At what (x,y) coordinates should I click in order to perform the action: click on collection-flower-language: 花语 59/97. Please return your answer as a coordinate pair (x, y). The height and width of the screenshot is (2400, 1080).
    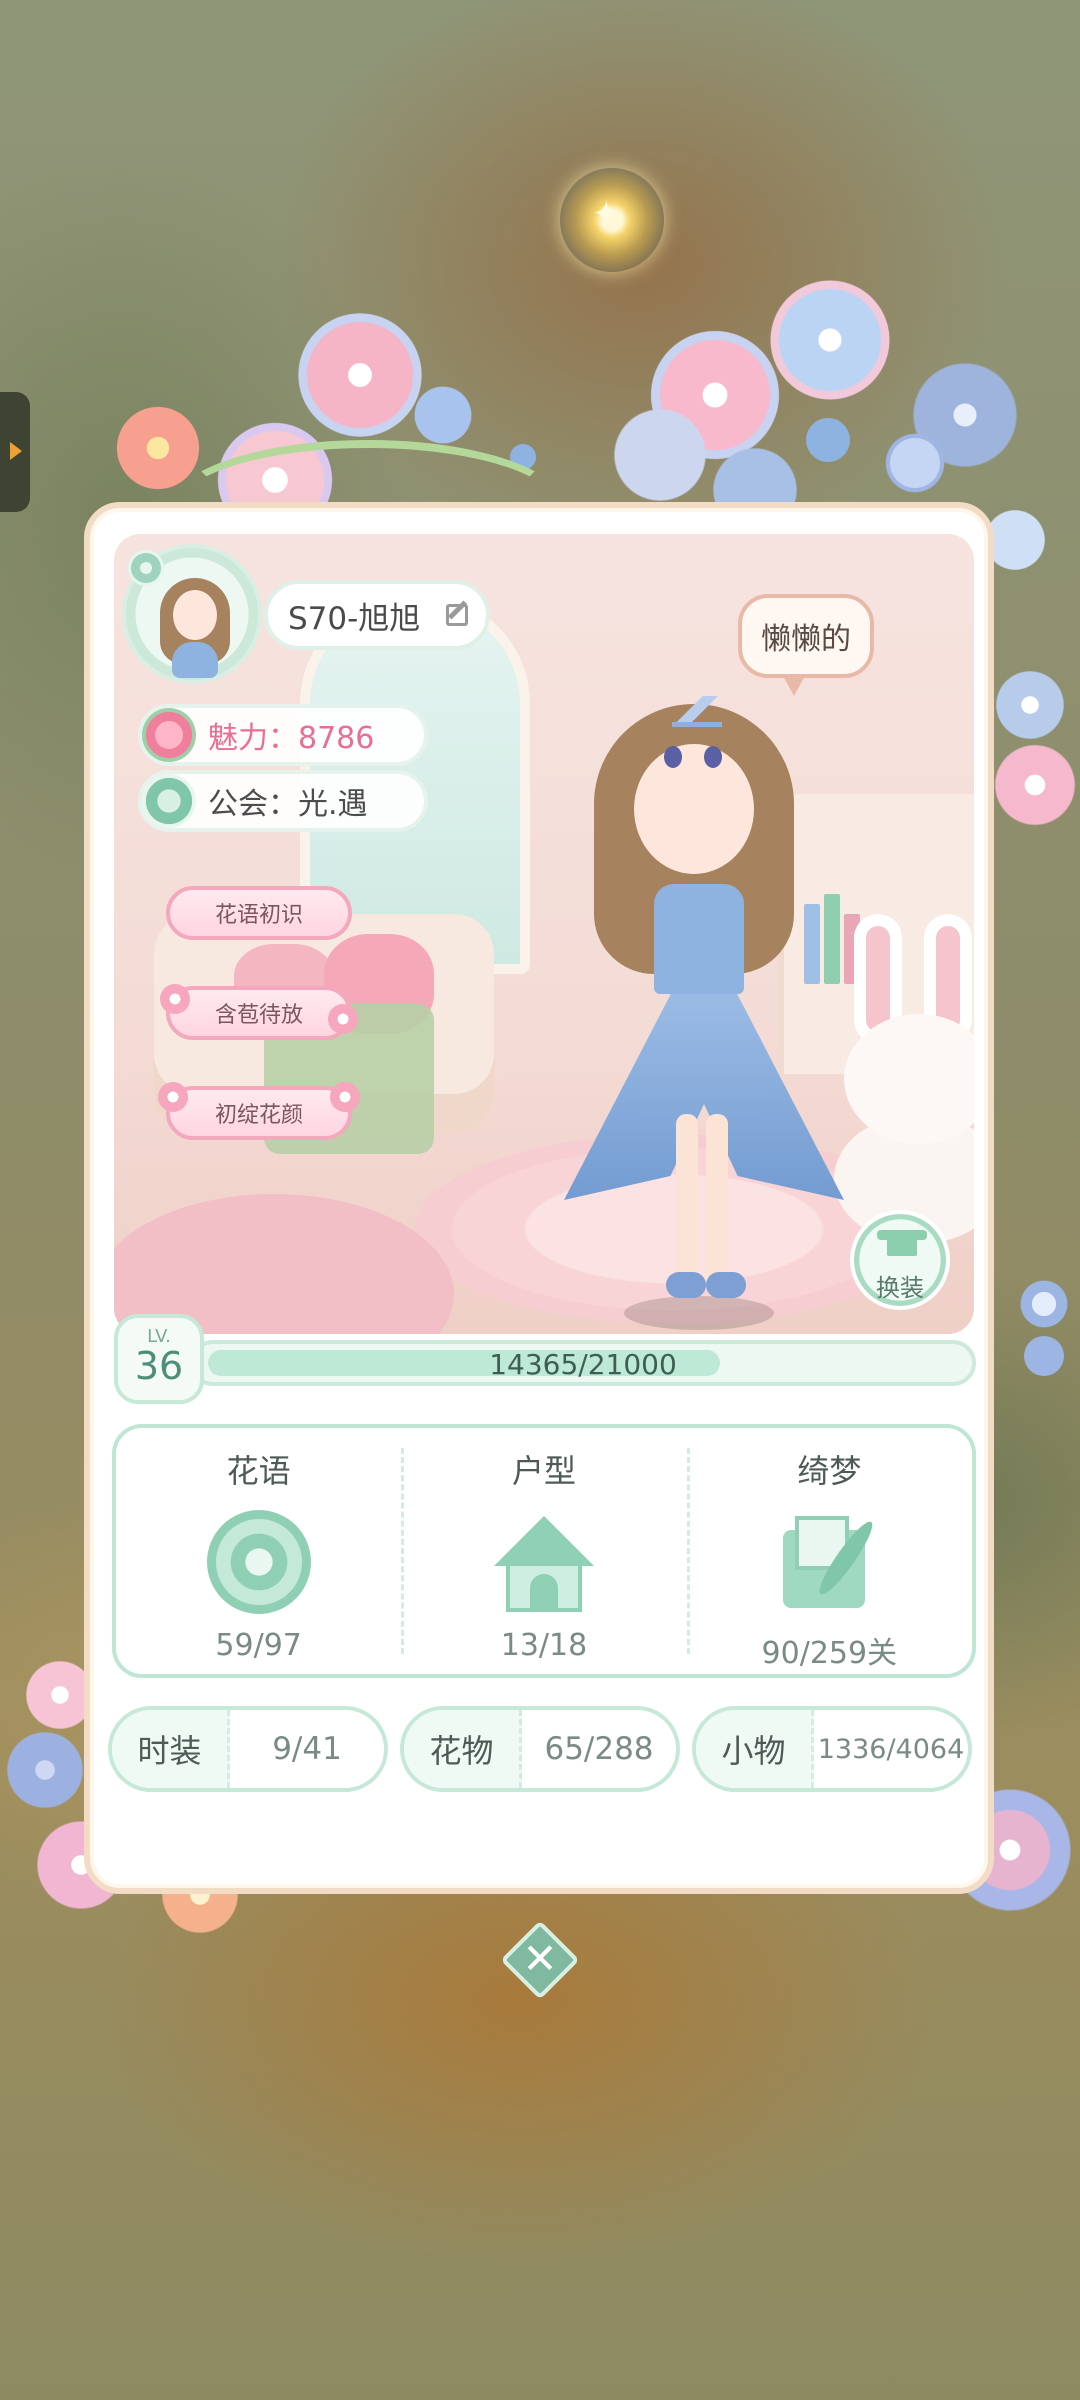
    Looking at the image, I should click on (258, 1551).